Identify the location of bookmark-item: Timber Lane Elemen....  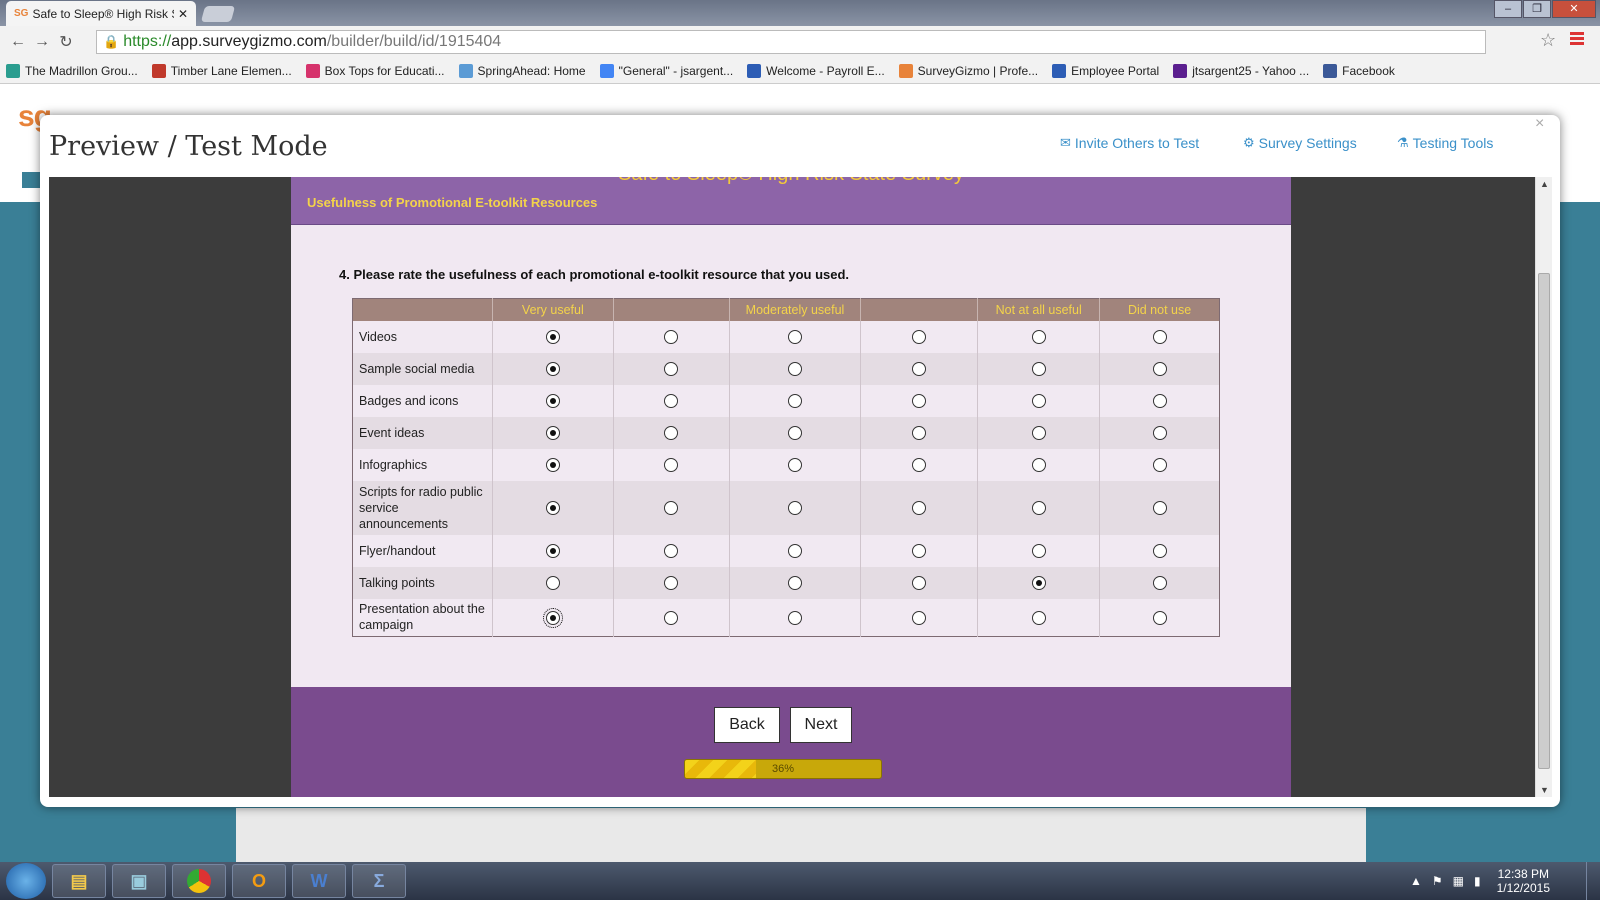
(221, 70).